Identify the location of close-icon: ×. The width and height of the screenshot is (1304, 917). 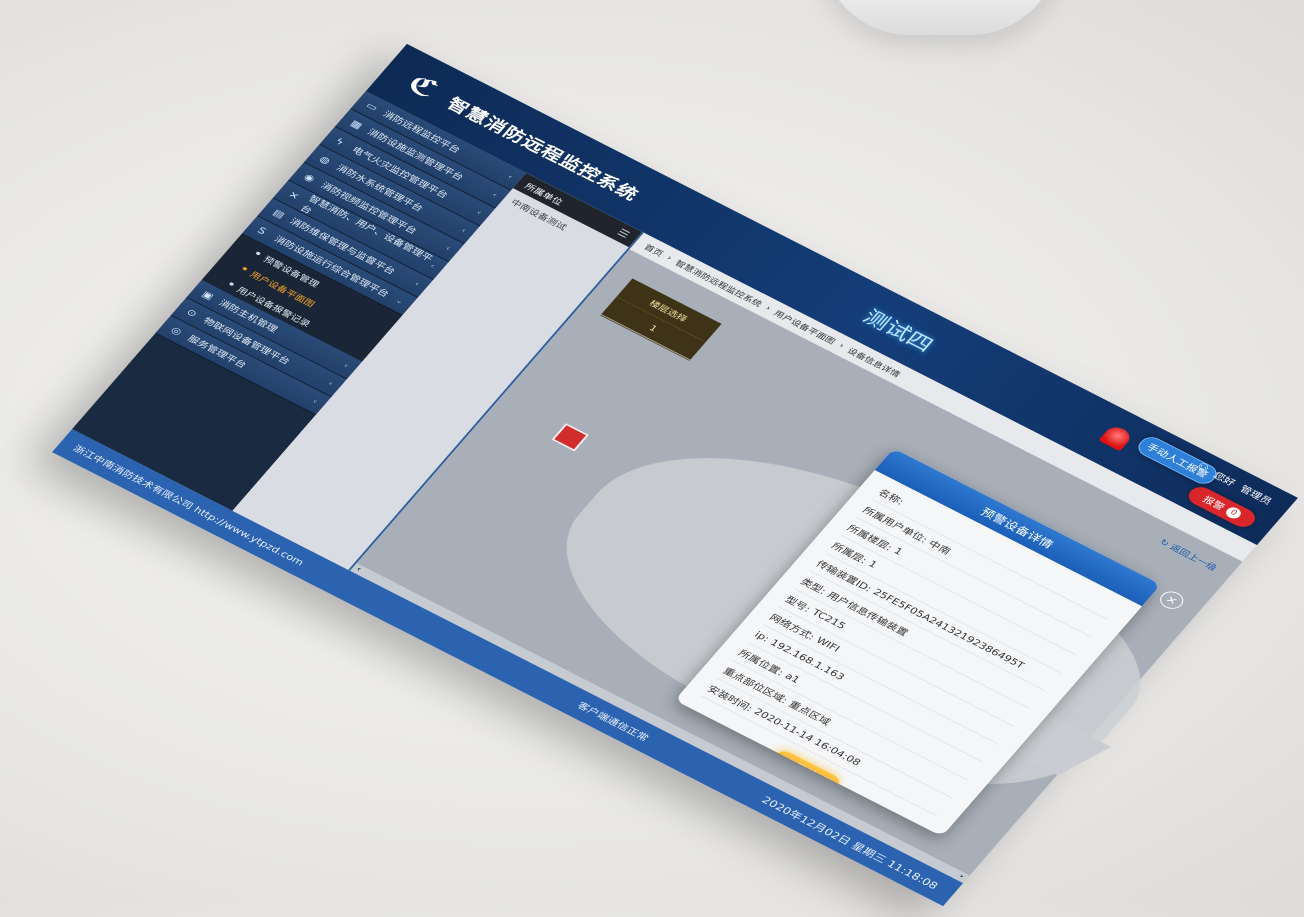
(1171, 600).